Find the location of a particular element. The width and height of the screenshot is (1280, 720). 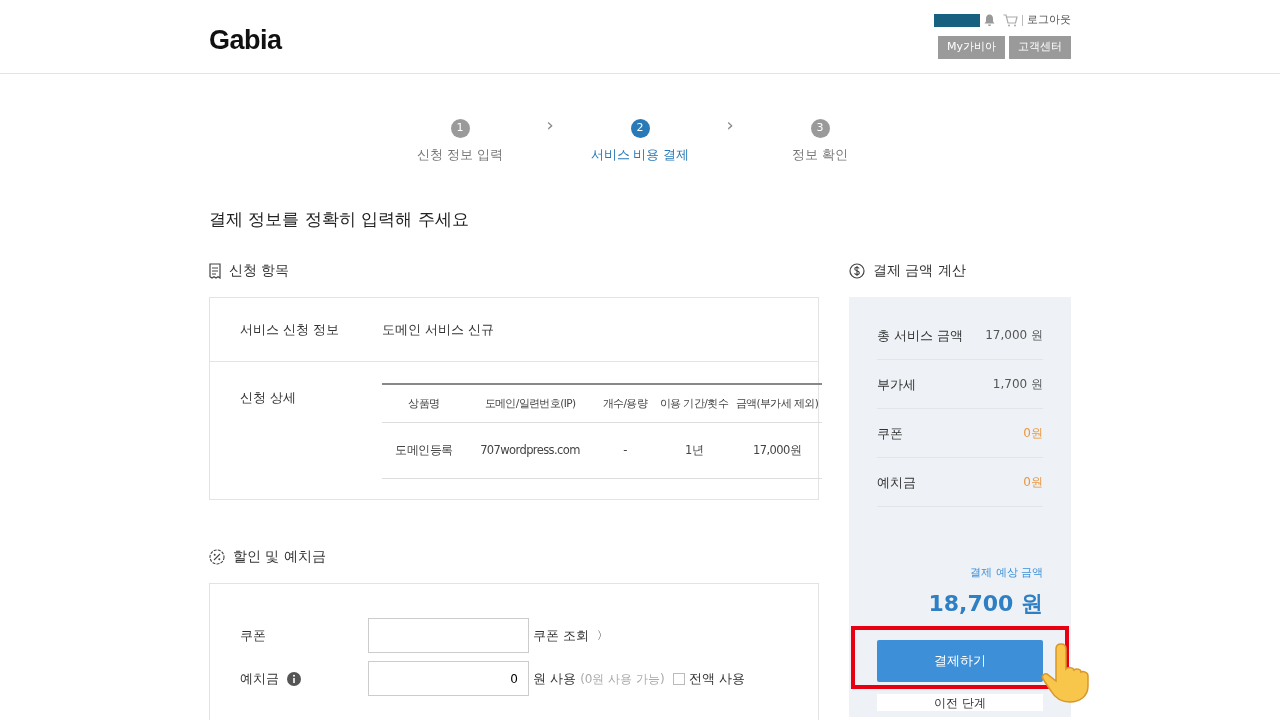

coupon-field is located at coordinates (448, 636).